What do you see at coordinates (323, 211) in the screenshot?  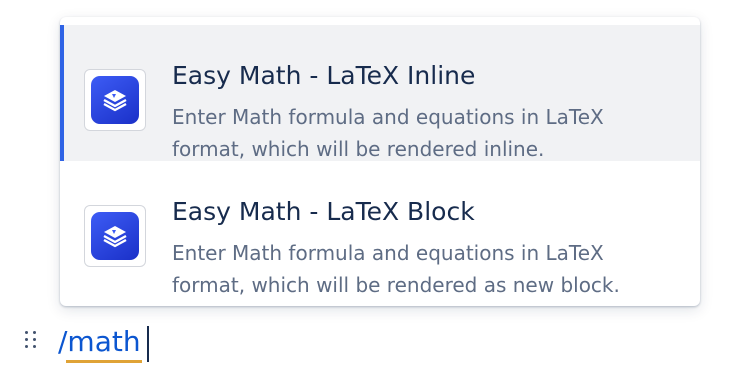 I see `menu-item-title: Easy Math - LaTeX Block` at bounding box center [323, 211].